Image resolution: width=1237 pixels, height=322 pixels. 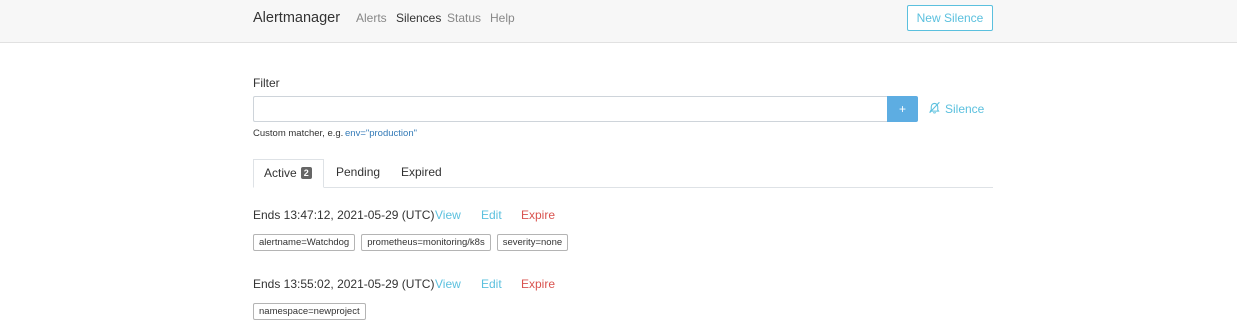 I want to click on nav-link-alerts: Alerts, so click(x=371, y=18).